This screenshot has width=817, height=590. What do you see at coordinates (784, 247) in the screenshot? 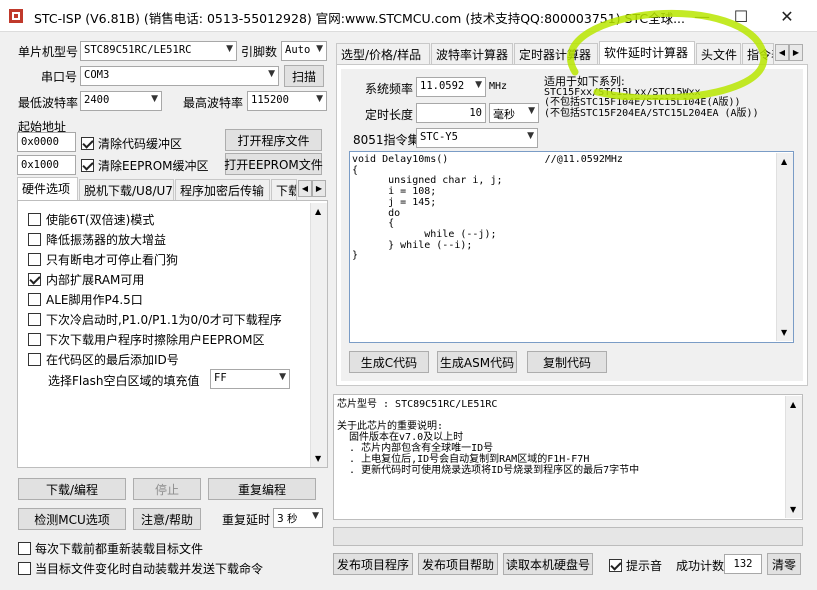
I see `code-scrollbar: ▲ ▼` at bounding box center [784, 247].